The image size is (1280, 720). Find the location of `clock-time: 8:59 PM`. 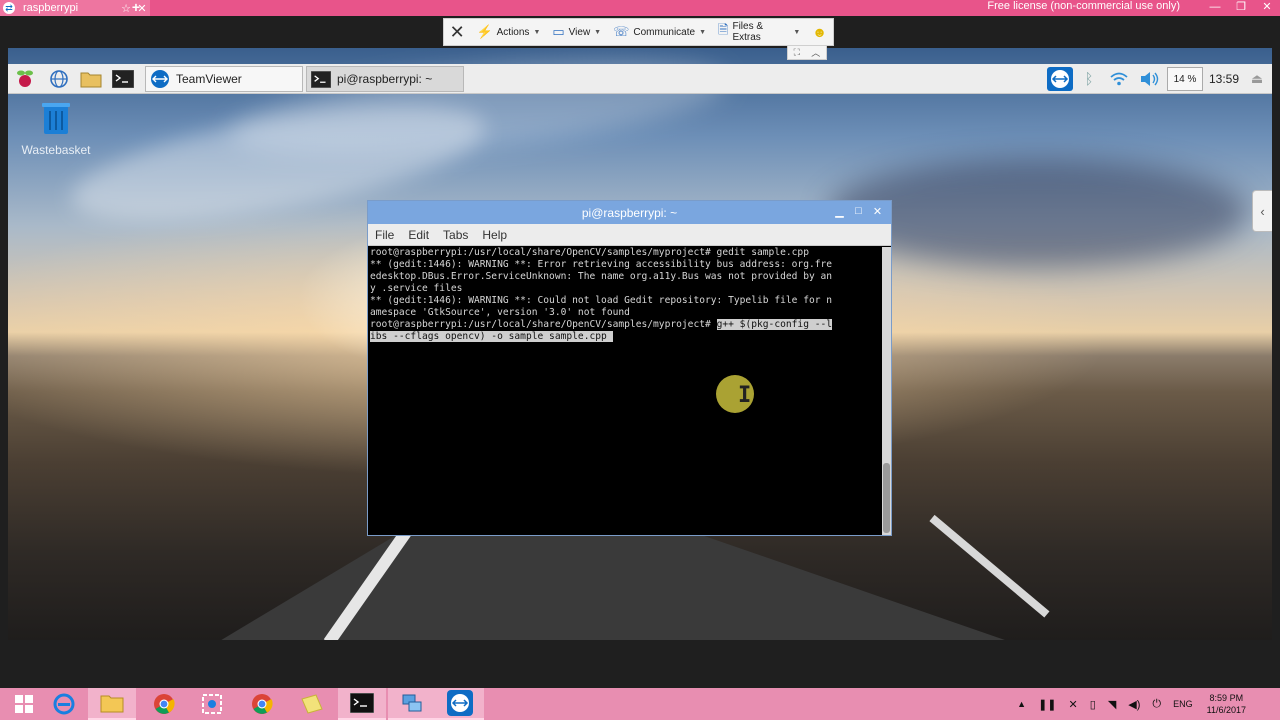

clock-time: 8:59 PM is located at coordinates (1226, 698).